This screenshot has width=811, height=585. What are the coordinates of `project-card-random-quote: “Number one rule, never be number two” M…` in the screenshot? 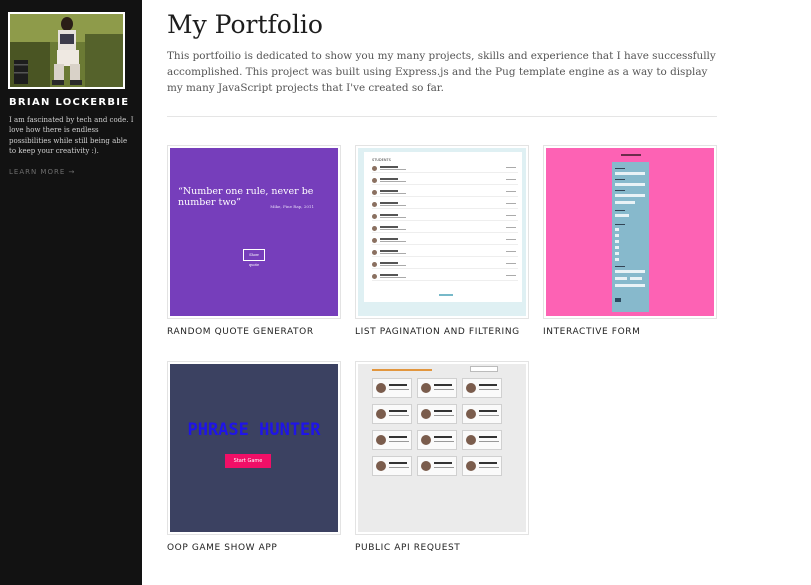 It's located at (254, 242).